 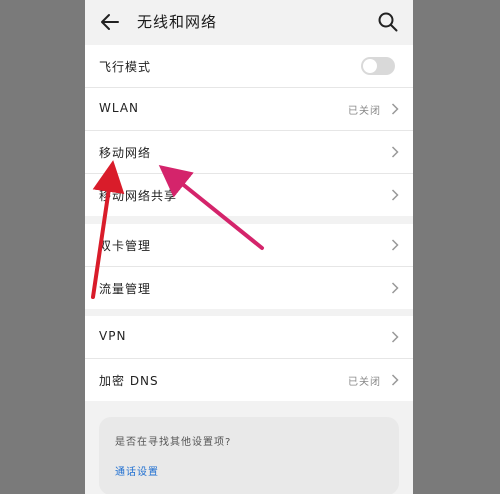 What do you see at coordinates (138, 196) in the screenshot?
I see `mobile-hotspot-label: 移动网络共享` at bounding box center [138, 196].